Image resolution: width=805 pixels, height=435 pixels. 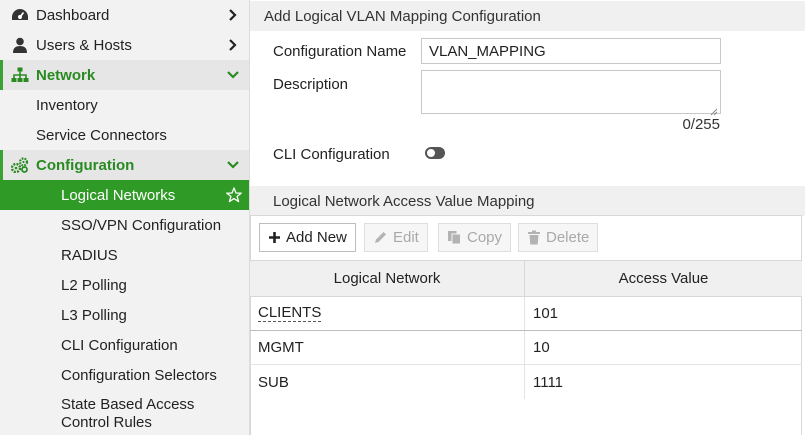 I want to click on row-network-value: CLIENTS, so click(x=290, y=313).